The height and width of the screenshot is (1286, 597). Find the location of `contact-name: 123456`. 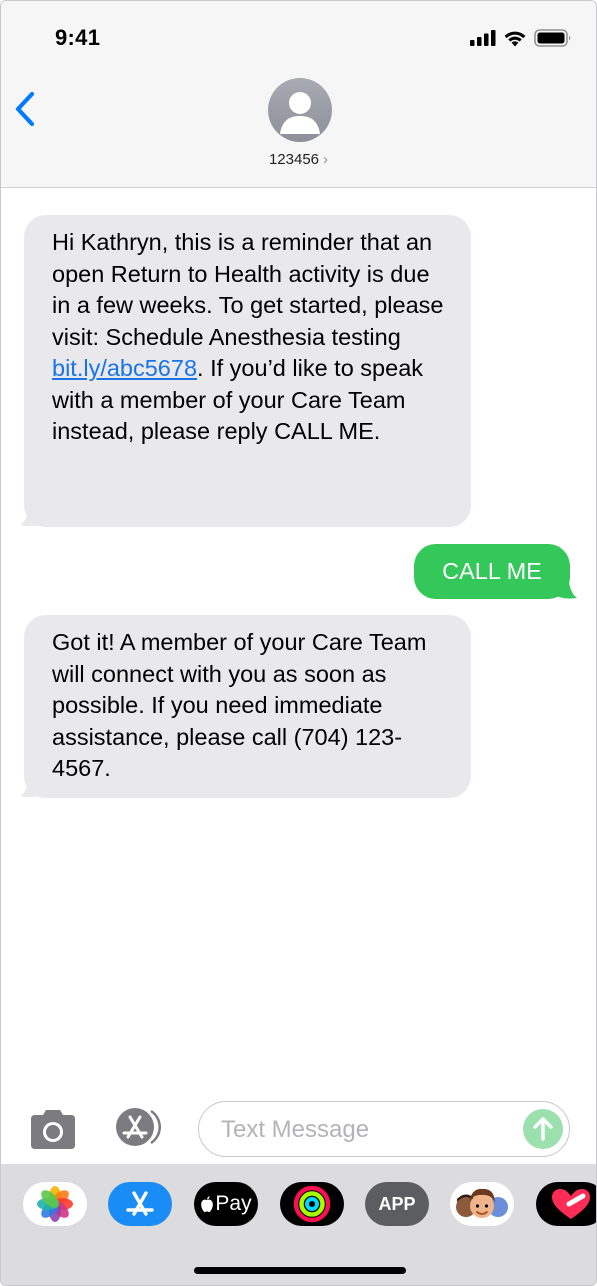

contact-name: 123456 is located at coordinates (294, 159).